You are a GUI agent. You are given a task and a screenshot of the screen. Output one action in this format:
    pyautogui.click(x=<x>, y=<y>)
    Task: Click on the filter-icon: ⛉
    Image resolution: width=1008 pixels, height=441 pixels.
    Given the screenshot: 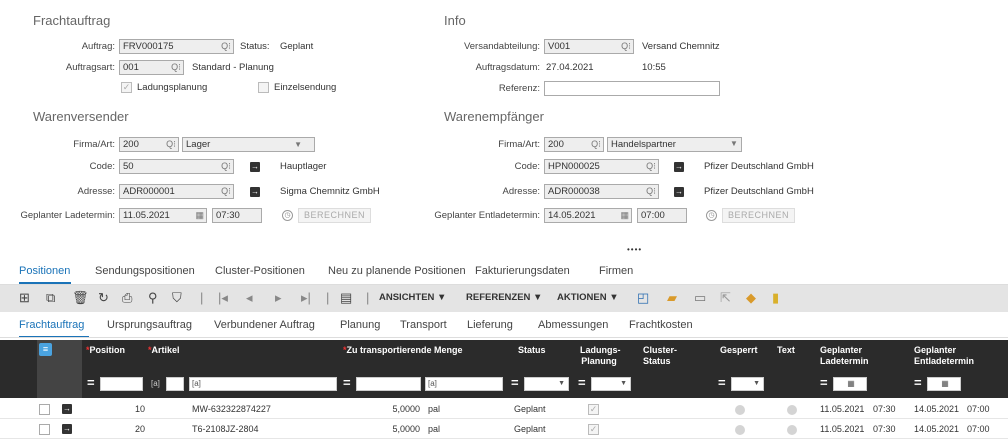 What is the action you would take?
    pyautogui.click(x=177, y=298)
    